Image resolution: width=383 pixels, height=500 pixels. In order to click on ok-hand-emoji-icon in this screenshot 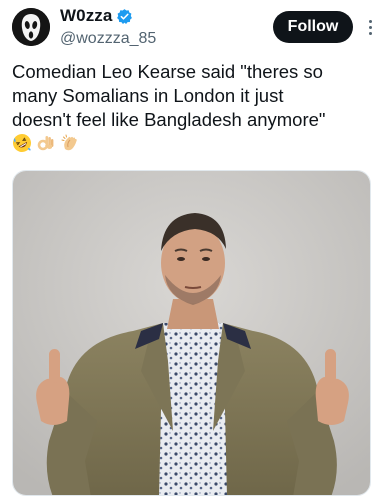, I will do `click(46, 143)`.